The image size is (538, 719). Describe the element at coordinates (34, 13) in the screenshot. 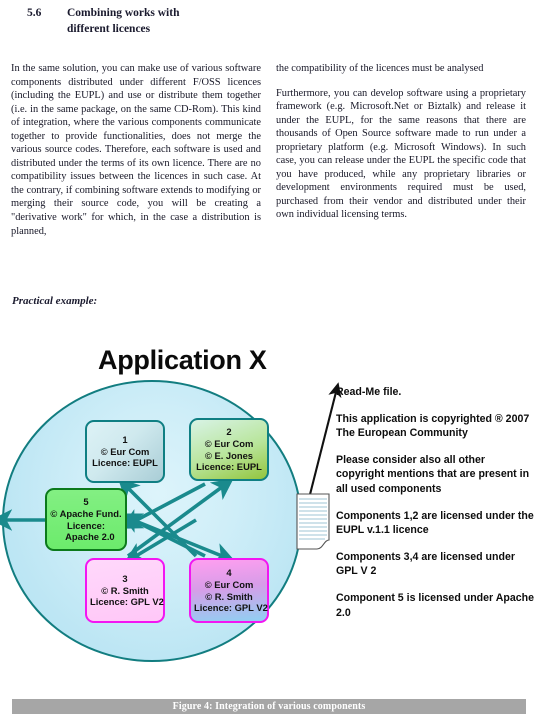

I see `section-number: 5.6` at that location.